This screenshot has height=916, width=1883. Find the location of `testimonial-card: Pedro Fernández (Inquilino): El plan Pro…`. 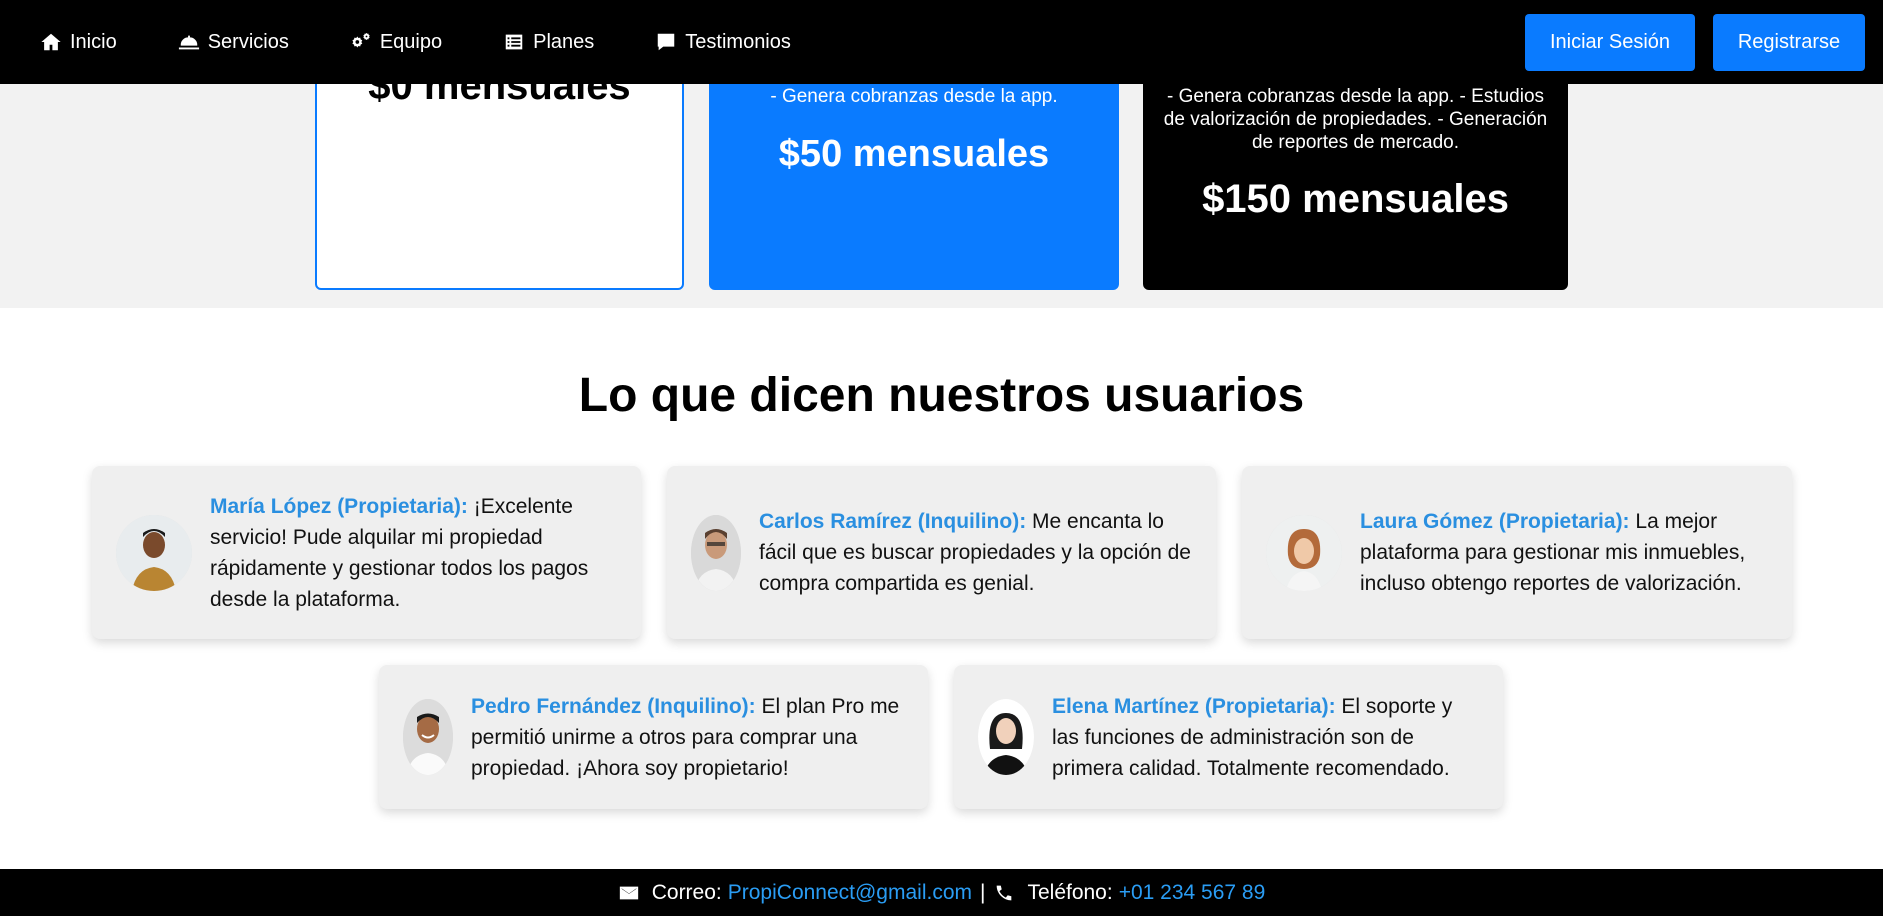

testimonial-card: Pedro Fernández (Inquilino): El plan Pro… is located at coordinates (653, 737).